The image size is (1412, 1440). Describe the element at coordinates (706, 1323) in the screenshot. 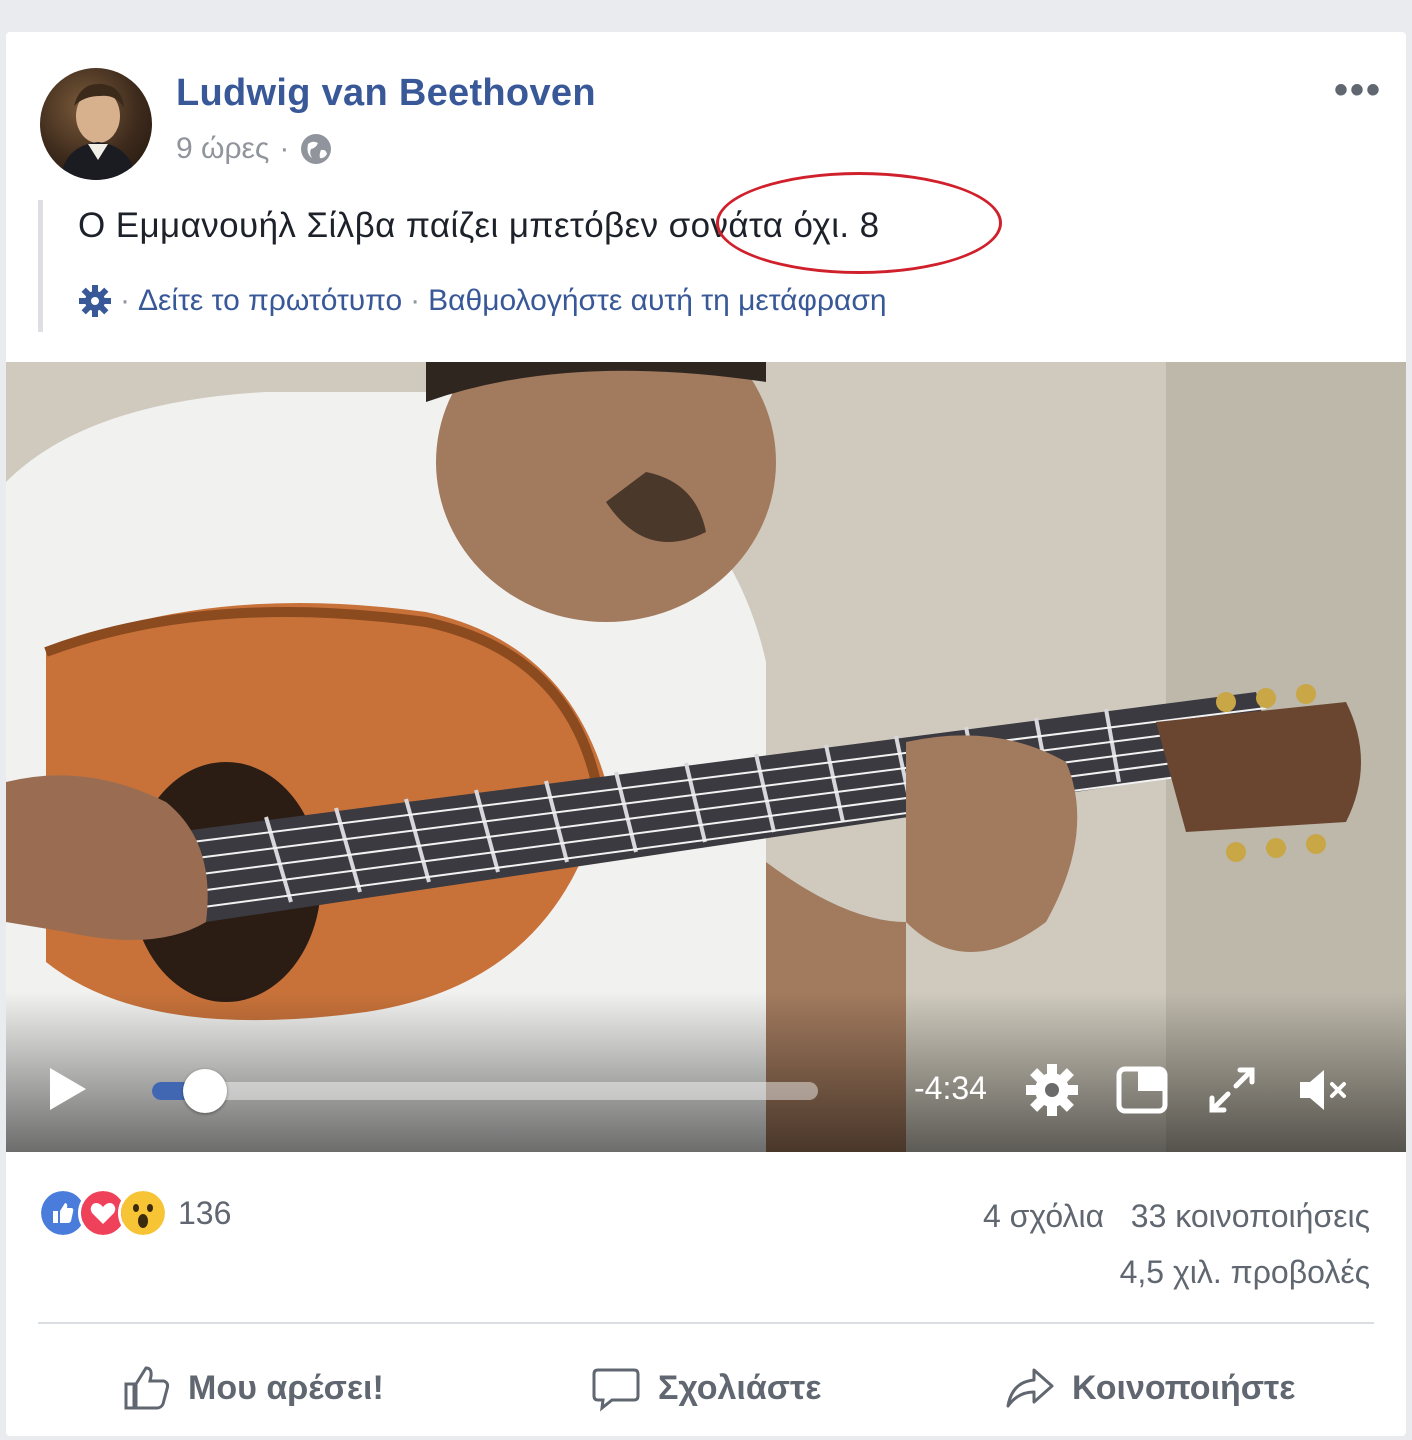

I see `actions-divider` at that location.